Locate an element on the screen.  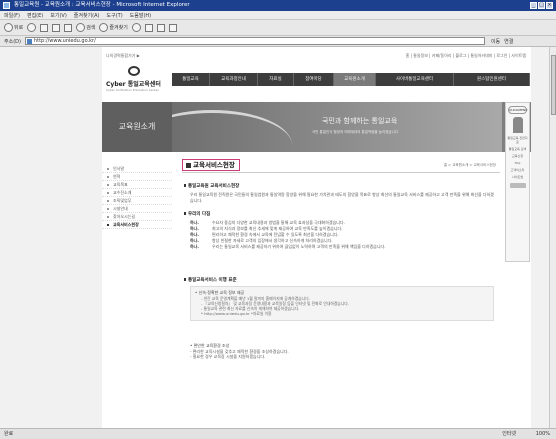
lnb-item-greeting: 인사말 is located at coordinates (137, 169).